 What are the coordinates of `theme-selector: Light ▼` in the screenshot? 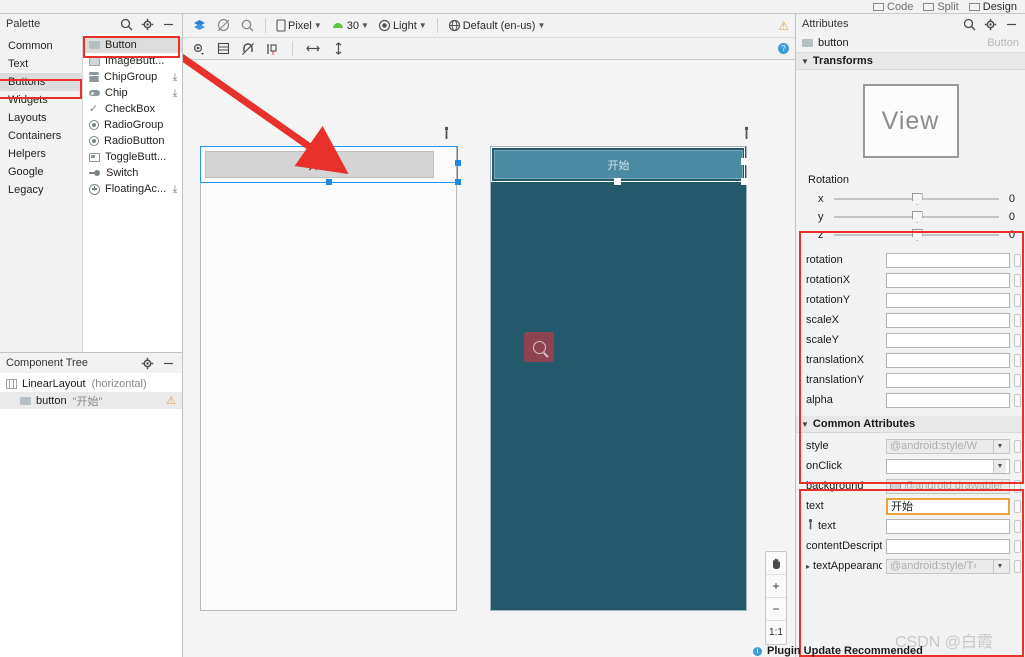 It's located at (402, 26).